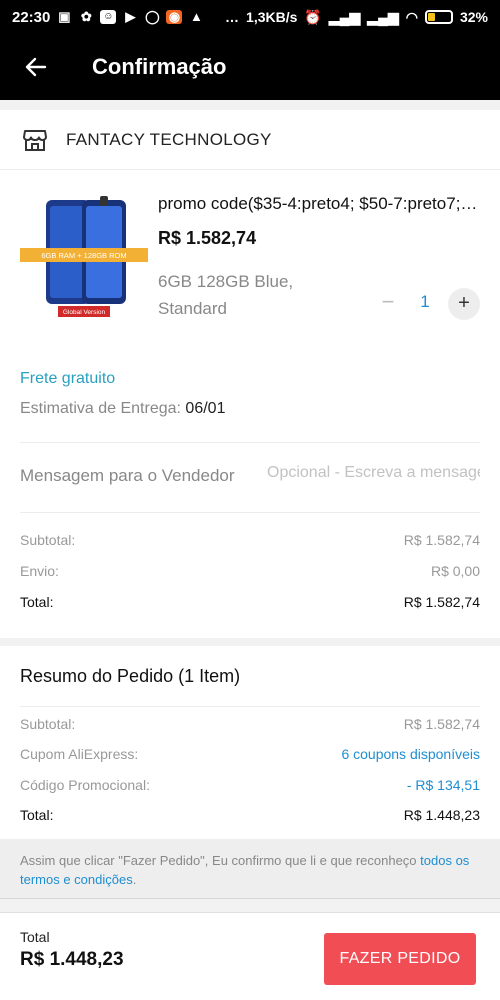 This screenshot has width=500, height=1000. I want to click on thumbnail-footer-text: Global Version, so click(84, 312).